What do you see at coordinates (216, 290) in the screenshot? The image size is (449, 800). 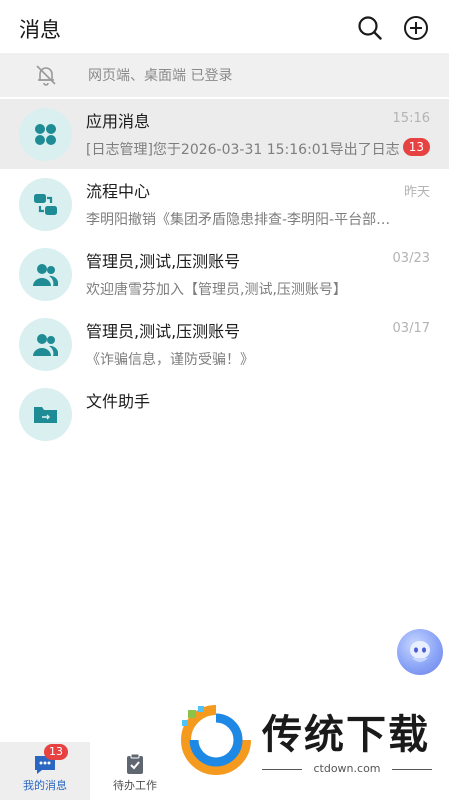 I see `conversation-preview: 欢迎唐雪芬加入【管理员,测试,压测账号】` at bounding box center [216, 290].